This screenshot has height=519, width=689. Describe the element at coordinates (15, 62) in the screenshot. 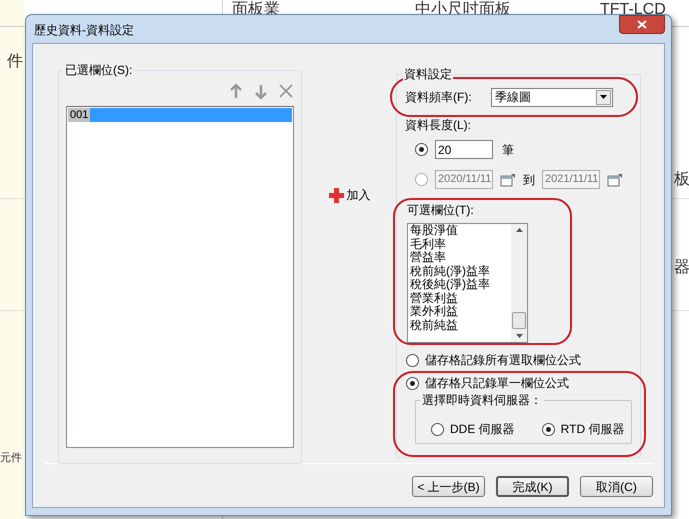

I see `sheet-cell: 件` at that location.